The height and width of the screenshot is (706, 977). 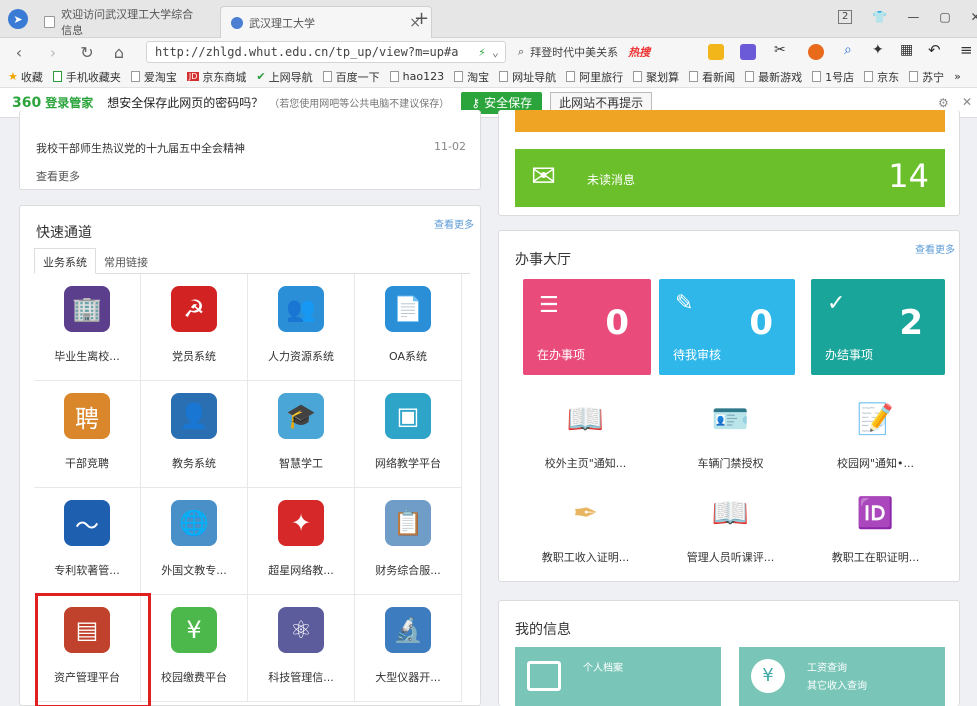 What do you see at coordinates (944, 17) in the screenshot?
I see `maximize-button: ▢` at bounding box center [944, 17].